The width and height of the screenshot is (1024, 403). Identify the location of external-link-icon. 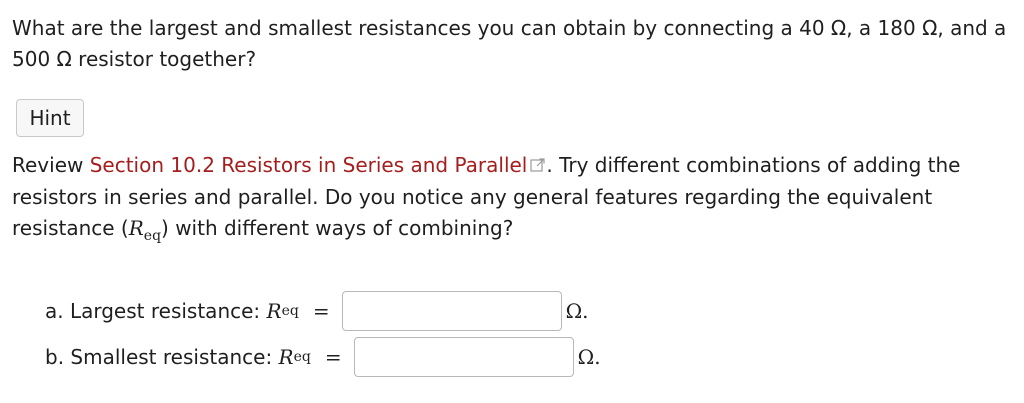
(538, 166).